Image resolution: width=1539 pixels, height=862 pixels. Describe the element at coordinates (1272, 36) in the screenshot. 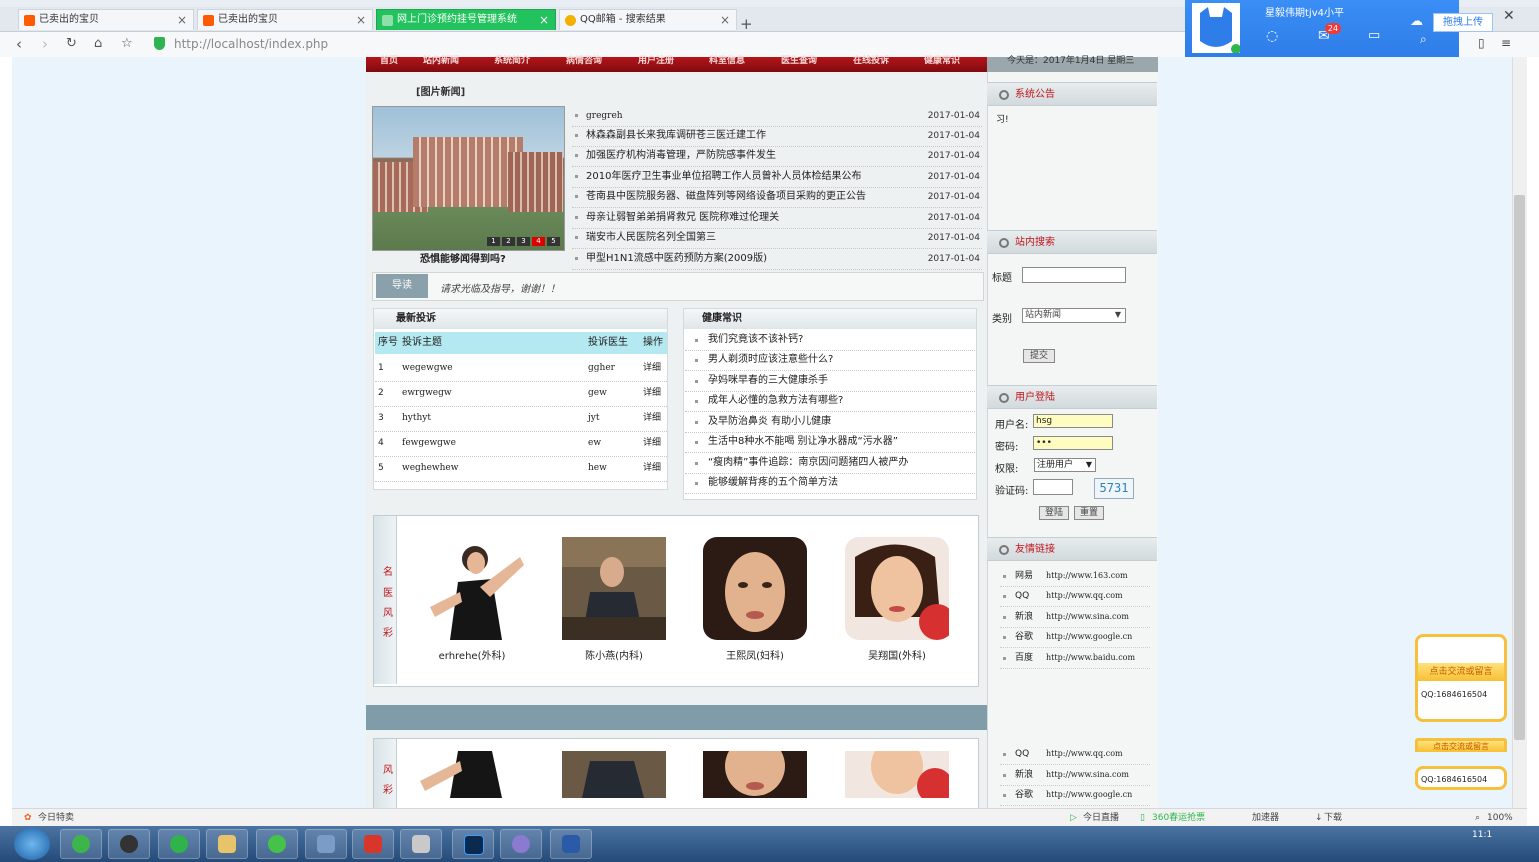

I see `qq-status-icon: ◌` at that location.